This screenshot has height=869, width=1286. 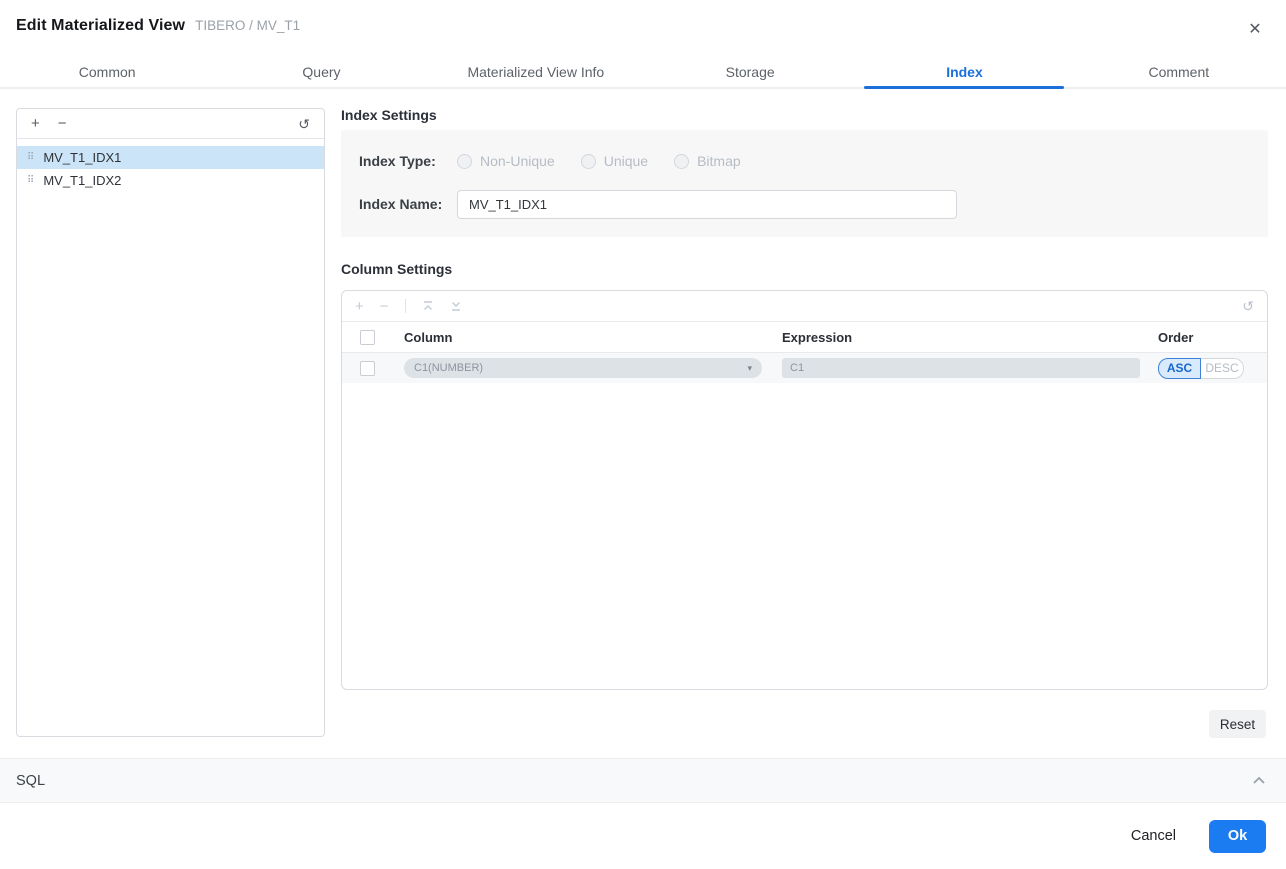 What do you see at coordinates (964, 72) in the screenshot?
I see `tab-index: Index` at bounding box center [964, 72].